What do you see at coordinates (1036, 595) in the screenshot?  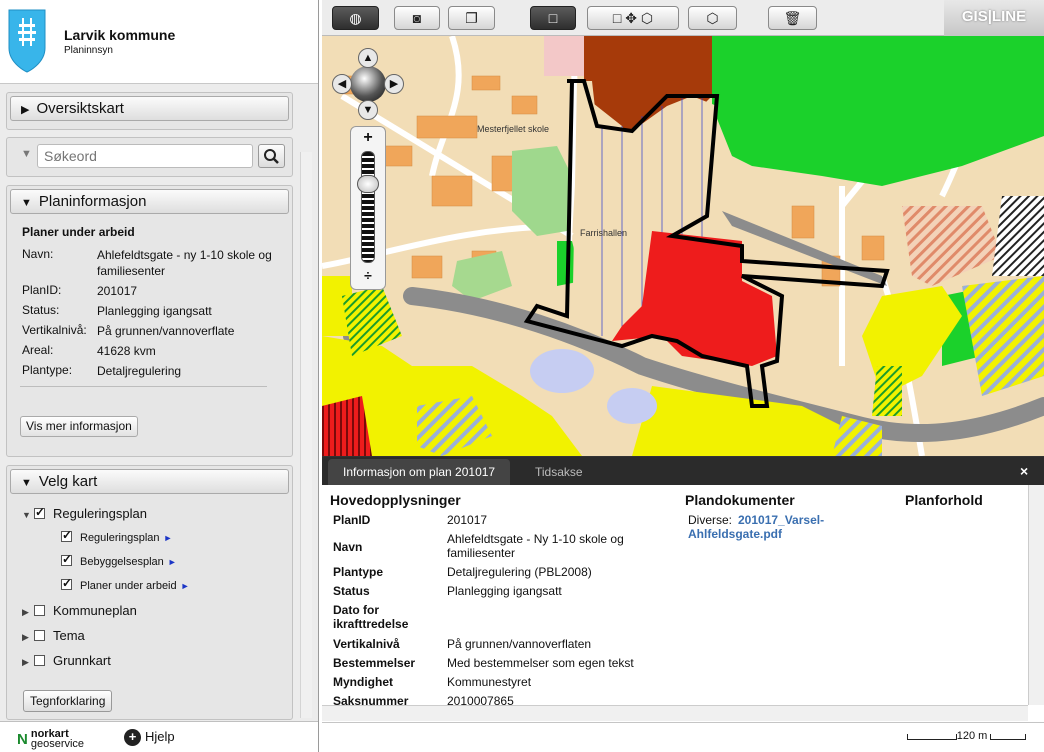 I see `info-vertical-scrollbar` at bounding box center [1036, 595].